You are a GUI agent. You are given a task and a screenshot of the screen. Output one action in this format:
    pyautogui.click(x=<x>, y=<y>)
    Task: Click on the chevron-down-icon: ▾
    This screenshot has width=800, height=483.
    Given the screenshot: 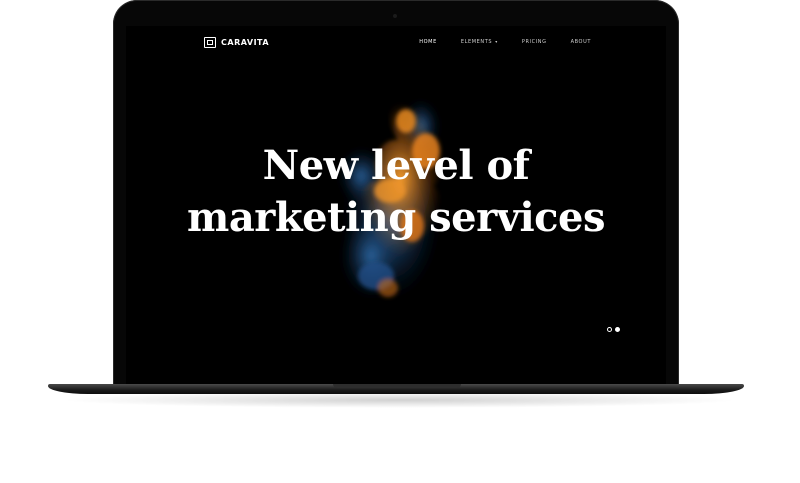 What is the action you would take?
    pyautogui.click(x=496, y=41)
    